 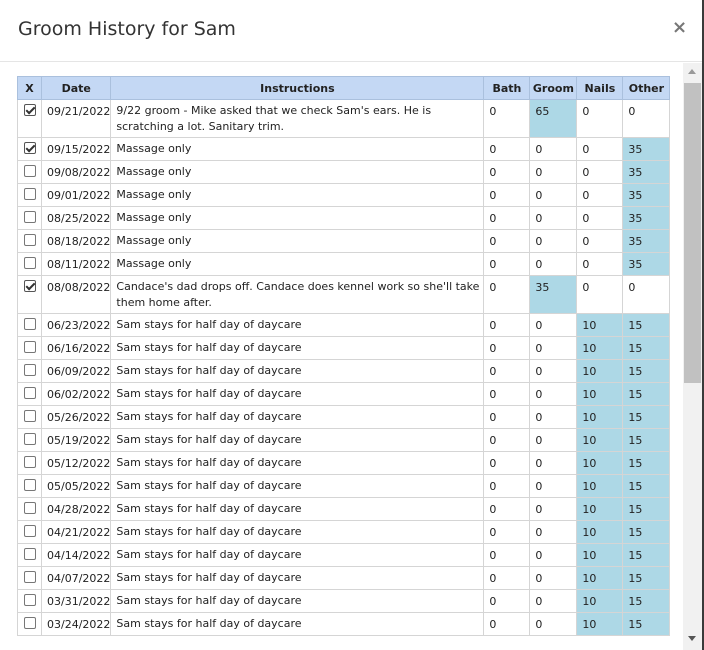 I want to click on date-cell: 05/05/2022, so click(x=76, y=486).